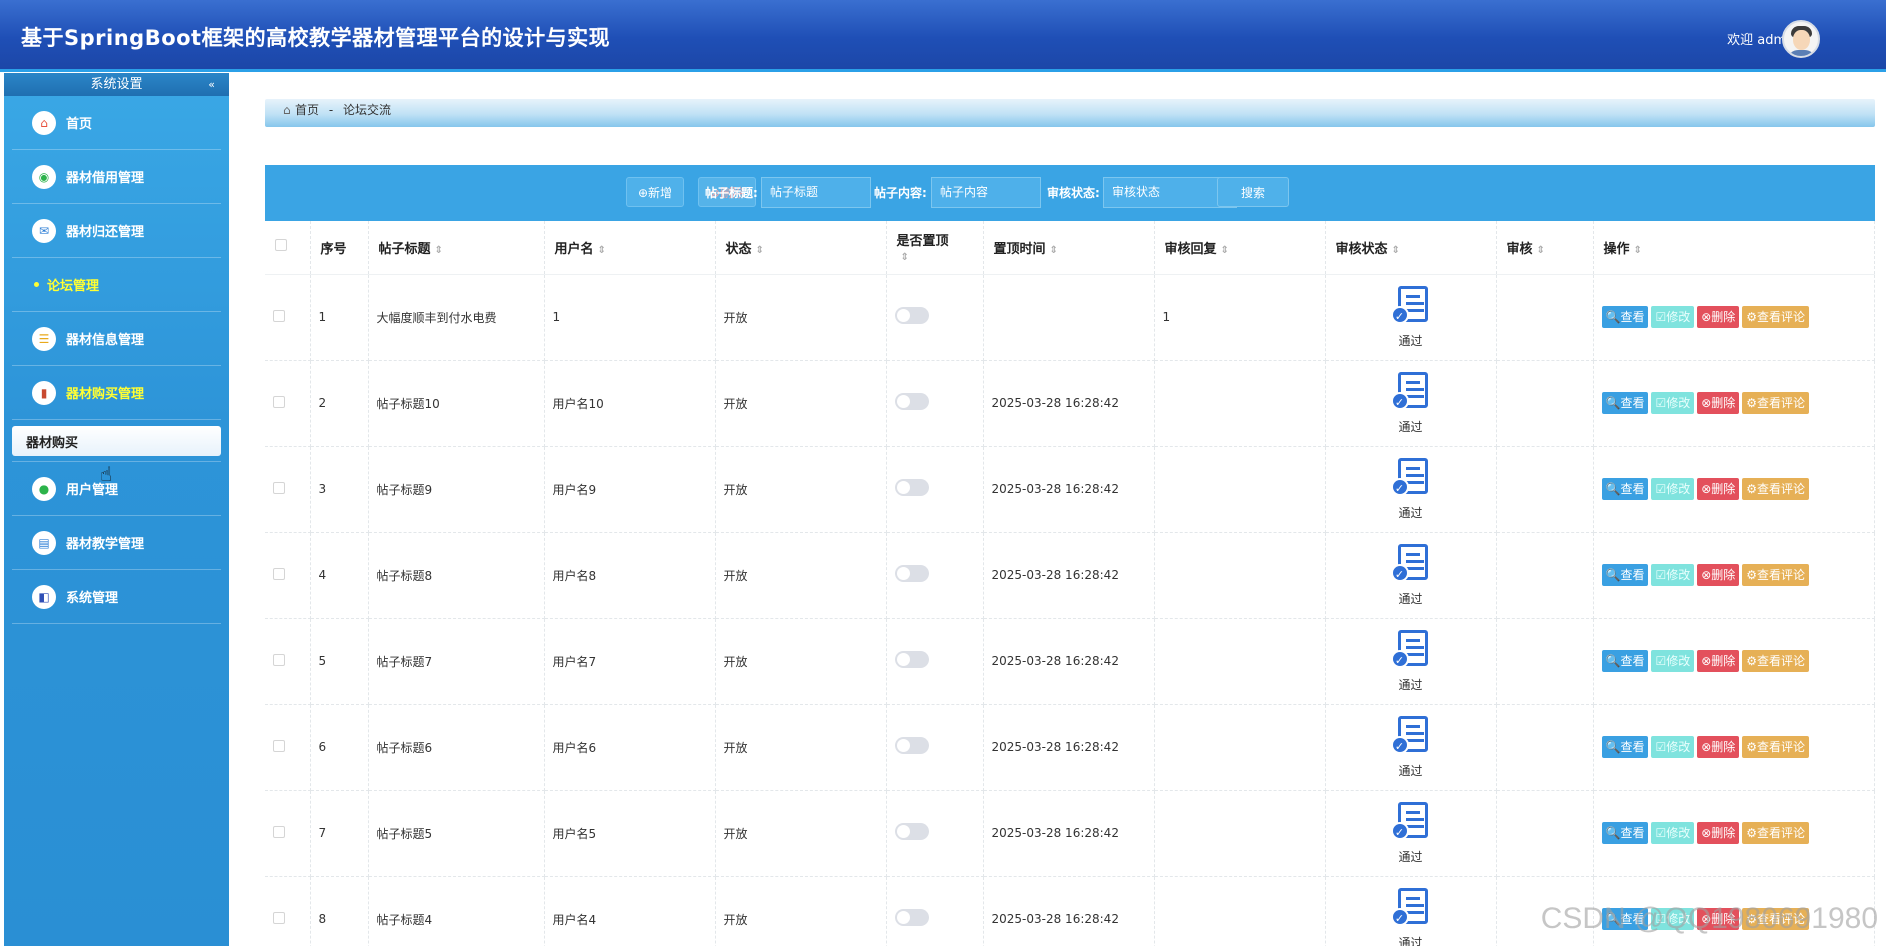 The height and width of the screenshot is (946, 1896). Describe the element at coordinates (801, 248) in the screenshot. I see `column-header: 状态 ⇕` at that location.